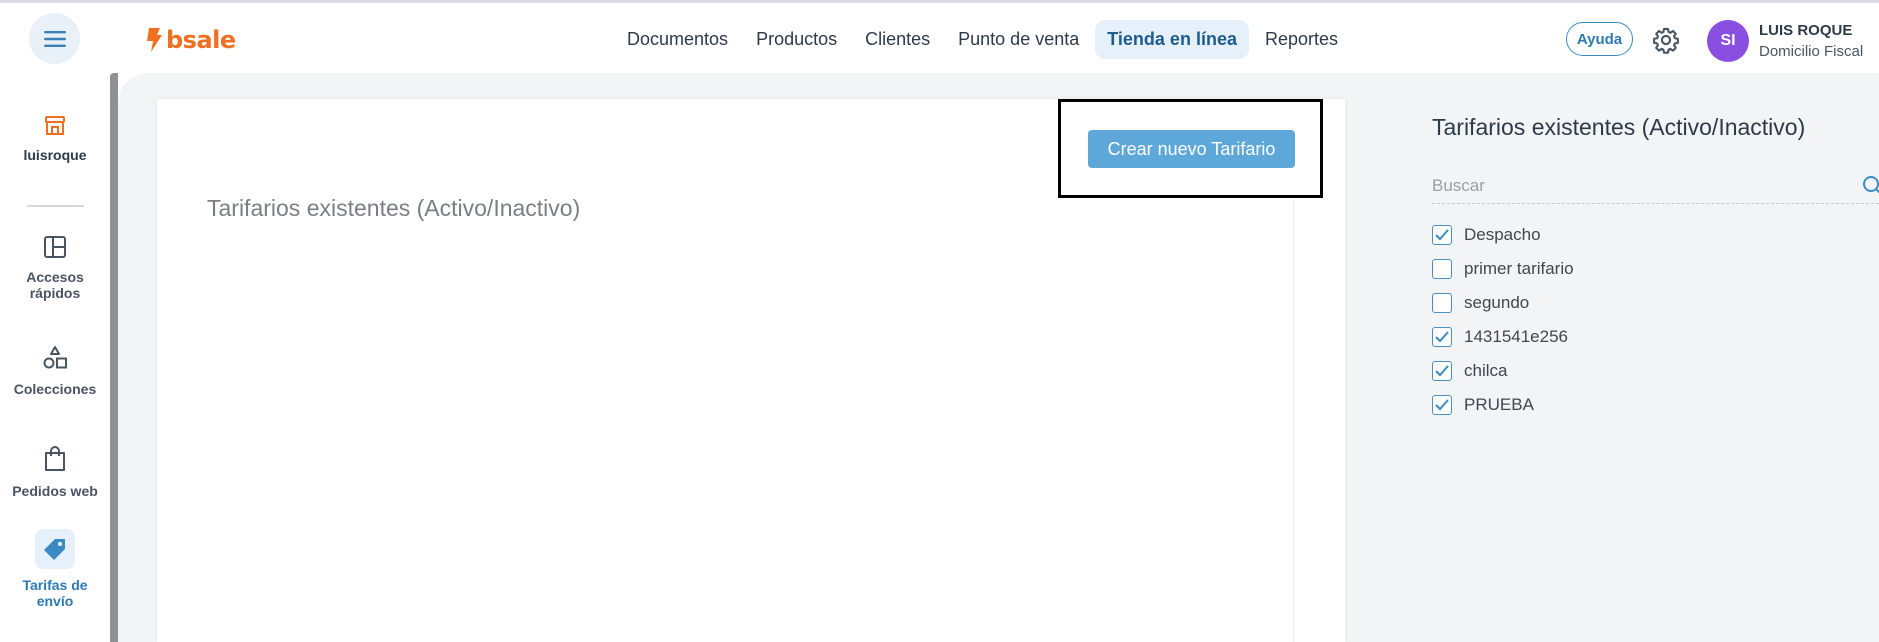  I want to click on bsale-logo: bsale, so click(191, 40).